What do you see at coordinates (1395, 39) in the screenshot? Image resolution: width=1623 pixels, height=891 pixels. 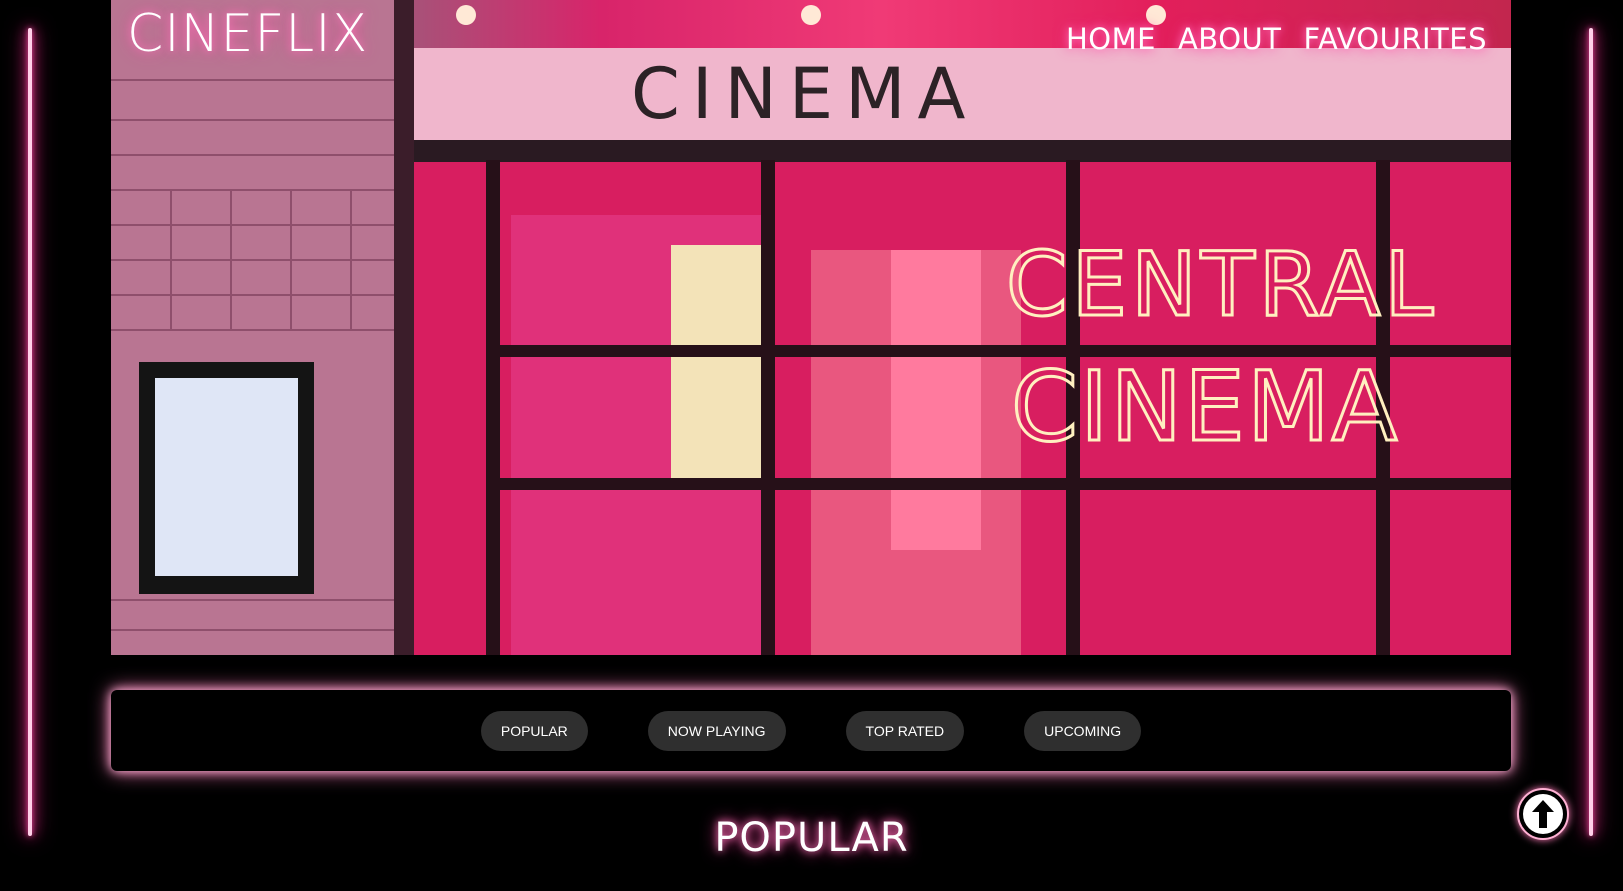 I see `nav-favourites: FAVOURITES` at bounding box center [1395, 39].